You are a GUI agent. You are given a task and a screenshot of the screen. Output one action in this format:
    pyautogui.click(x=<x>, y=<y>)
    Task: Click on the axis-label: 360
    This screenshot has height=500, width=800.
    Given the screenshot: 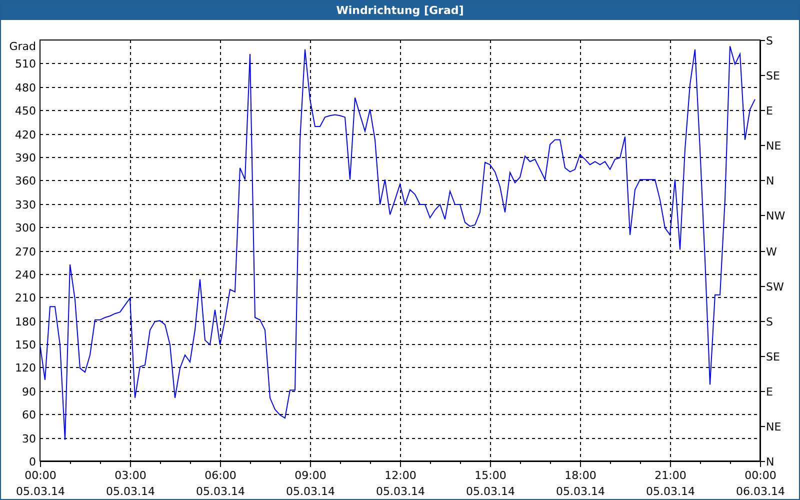 What is the action you would take?
    pyautogui.click(x=25, y=181)
    